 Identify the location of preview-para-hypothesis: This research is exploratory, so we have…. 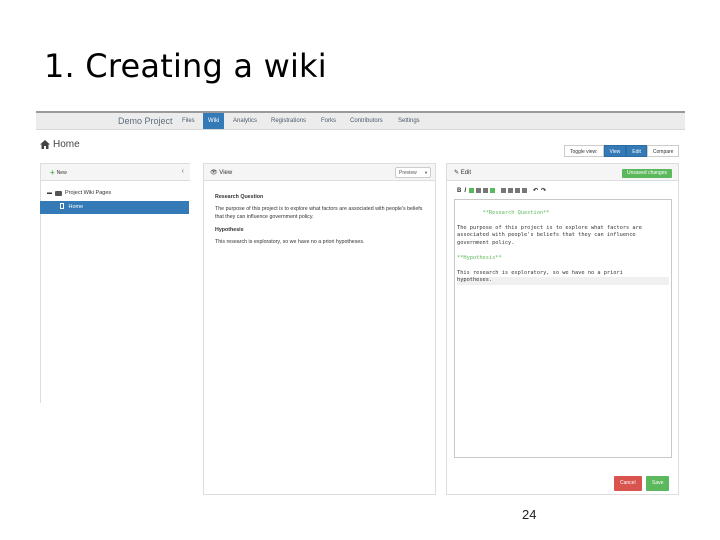
(290, 242).